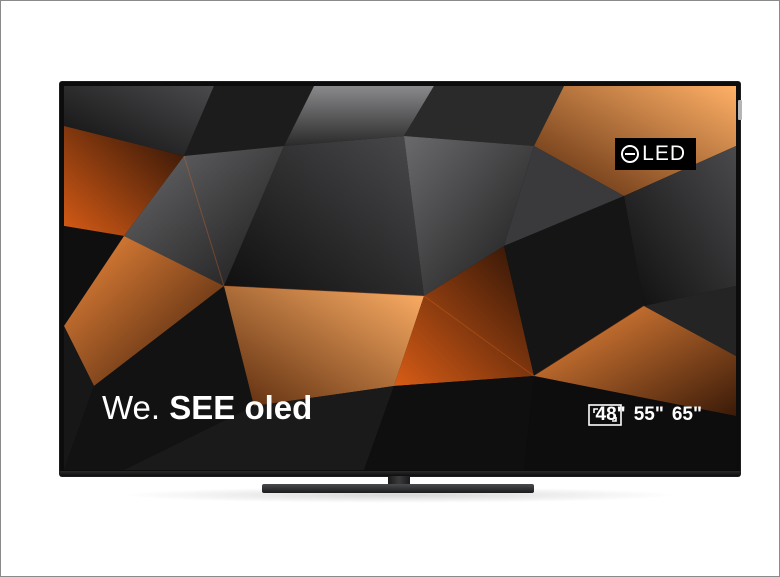  Describe the element at coordinates (604, 415) in the screenshot. I see `screen-size-icon` at that location.